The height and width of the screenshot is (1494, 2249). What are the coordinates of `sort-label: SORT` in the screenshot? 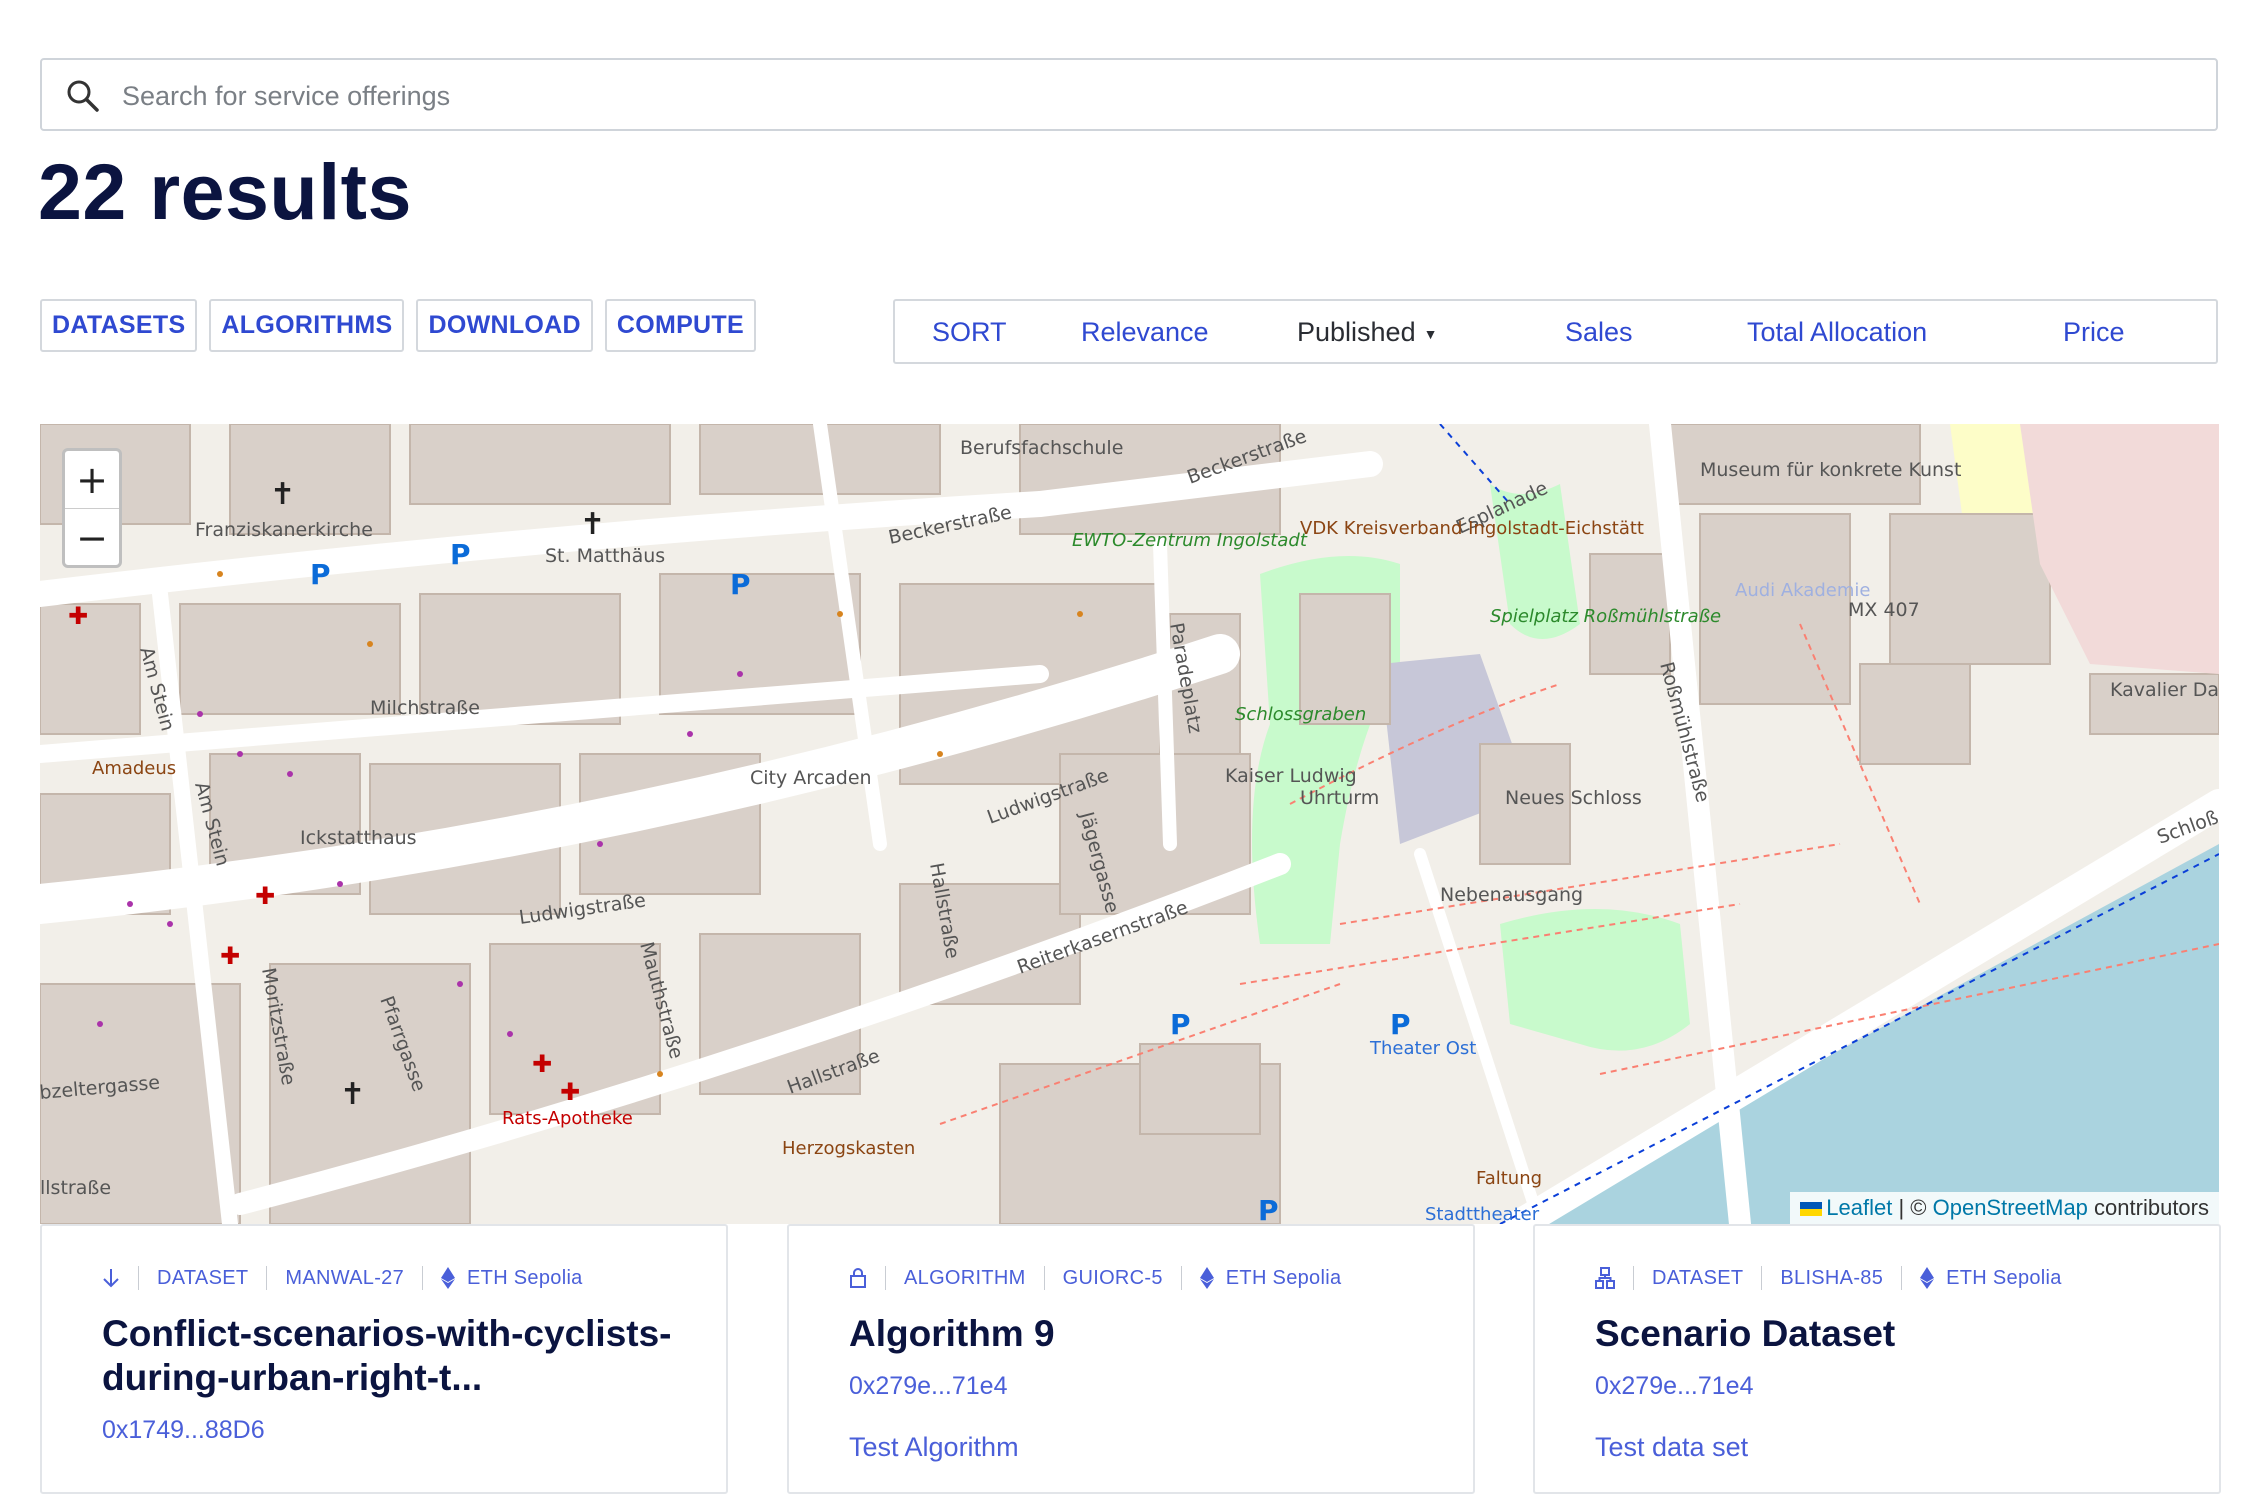 It's located at (969, 332).